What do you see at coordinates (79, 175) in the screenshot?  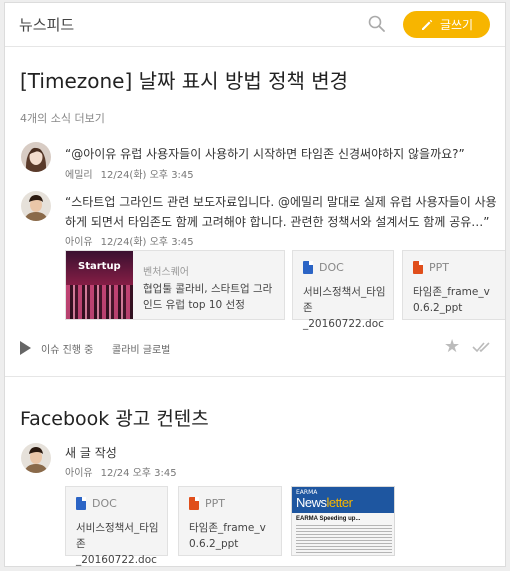 I see `comment-author: 에밀리` at bounding box center [79, 175].